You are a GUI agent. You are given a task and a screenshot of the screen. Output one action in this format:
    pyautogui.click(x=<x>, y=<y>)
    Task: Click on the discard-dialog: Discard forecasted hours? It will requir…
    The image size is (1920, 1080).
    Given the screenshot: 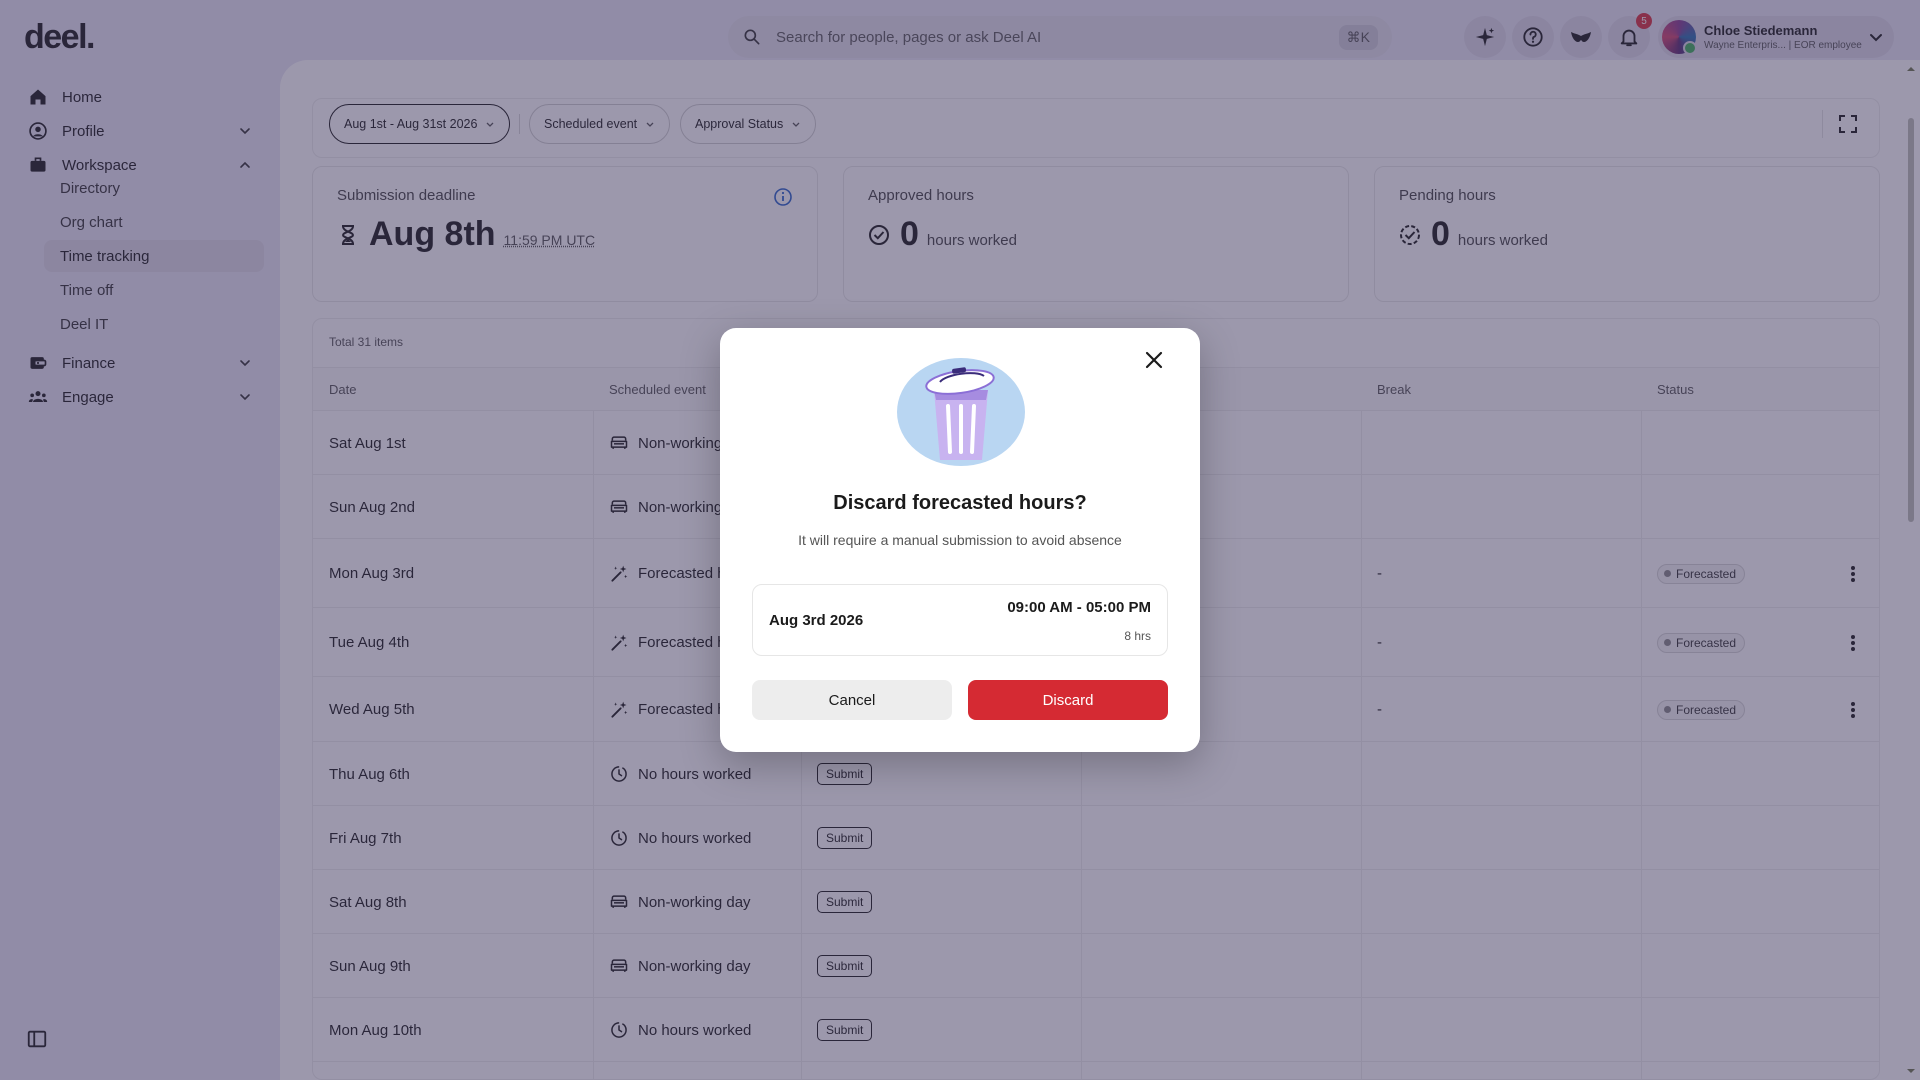 What is the action you would take?
    pyautogui.click(x=960, y=540)
    